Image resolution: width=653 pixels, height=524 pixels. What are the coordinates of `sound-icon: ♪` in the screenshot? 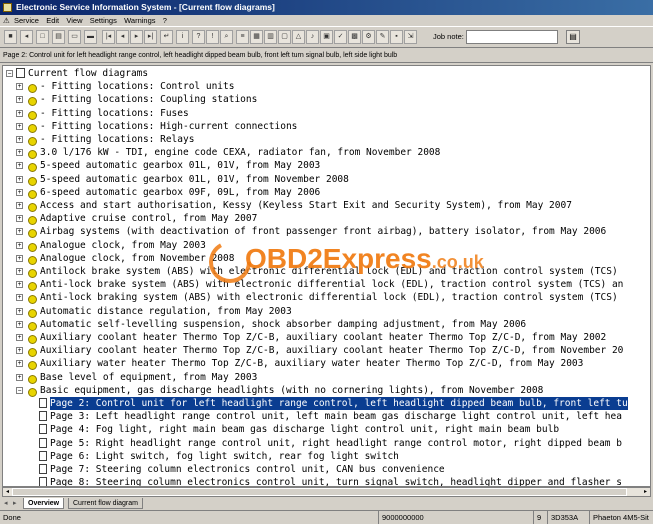 It's located at (312, 37).